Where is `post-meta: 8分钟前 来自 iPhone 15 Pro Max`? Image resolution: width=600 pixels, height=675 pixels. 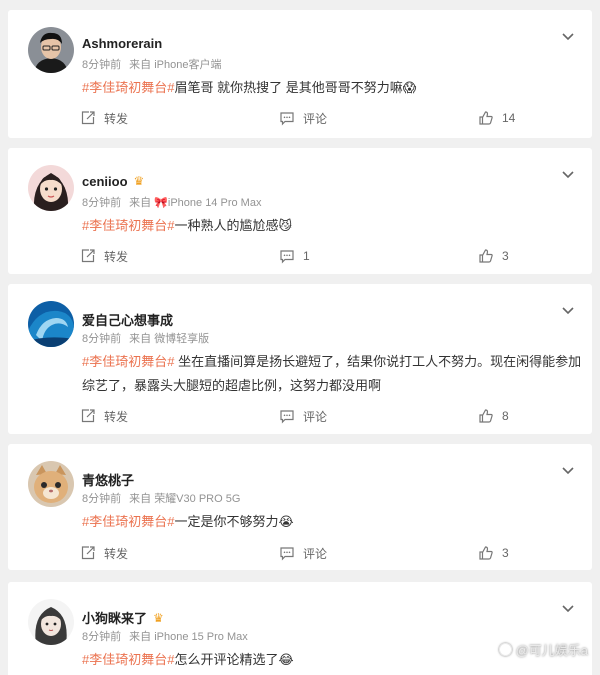
post-meta: 8分钟前 来自 iPhone 15 Pro Max is located at coordinates (165, 636).